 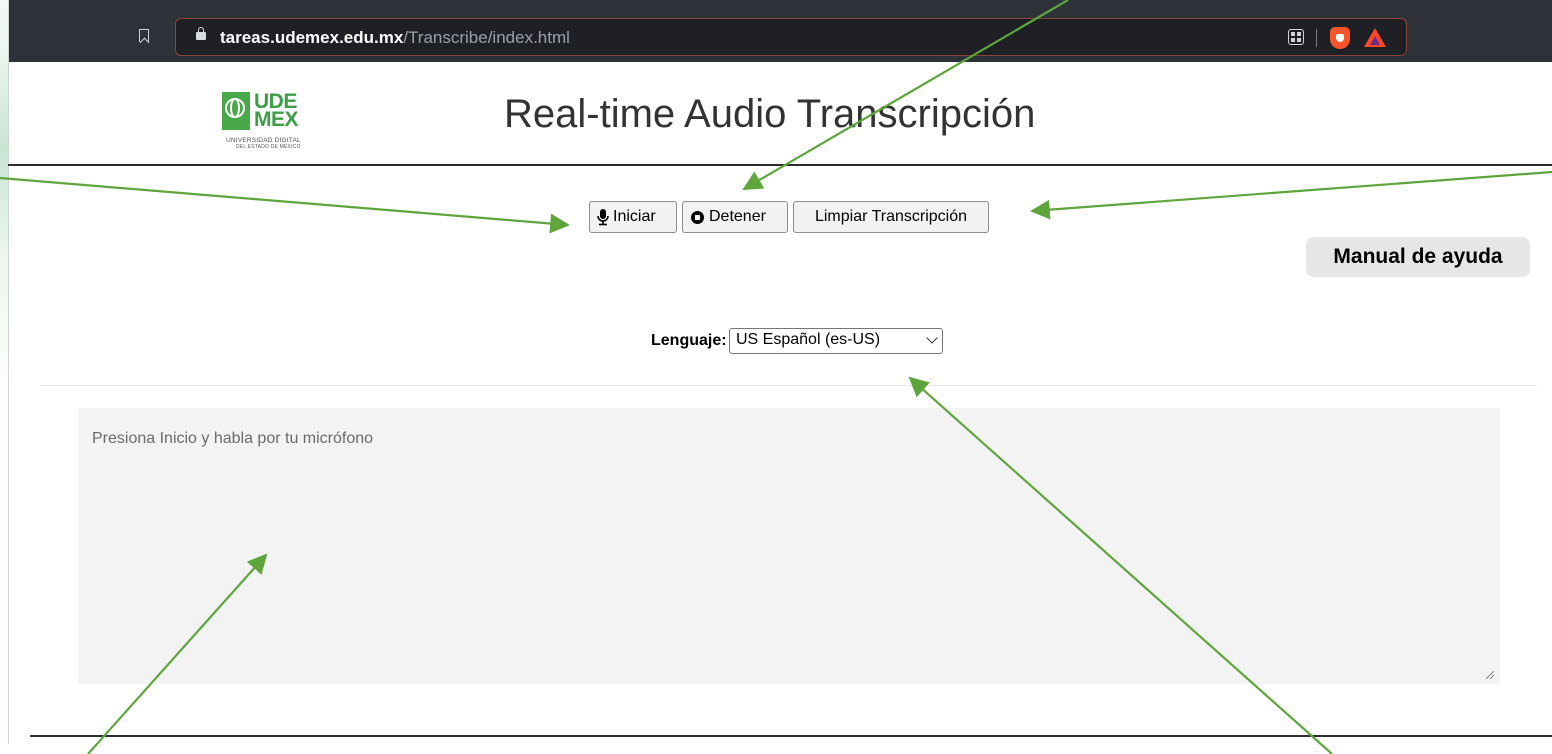 I want to click on stop-icon, so click(x=697, y=217).